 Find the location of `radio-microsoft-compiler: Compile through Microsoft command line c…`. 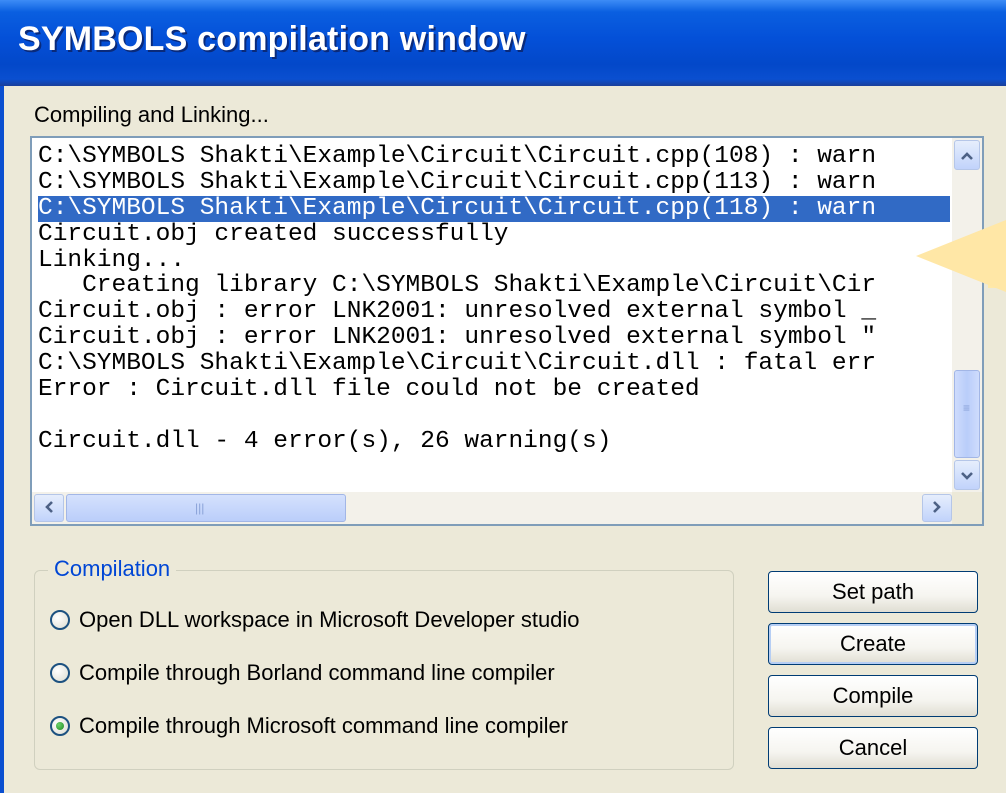

radio-microsoft-compiler: Compile through Microsoft command line c… is located at coordinates (309, 726).